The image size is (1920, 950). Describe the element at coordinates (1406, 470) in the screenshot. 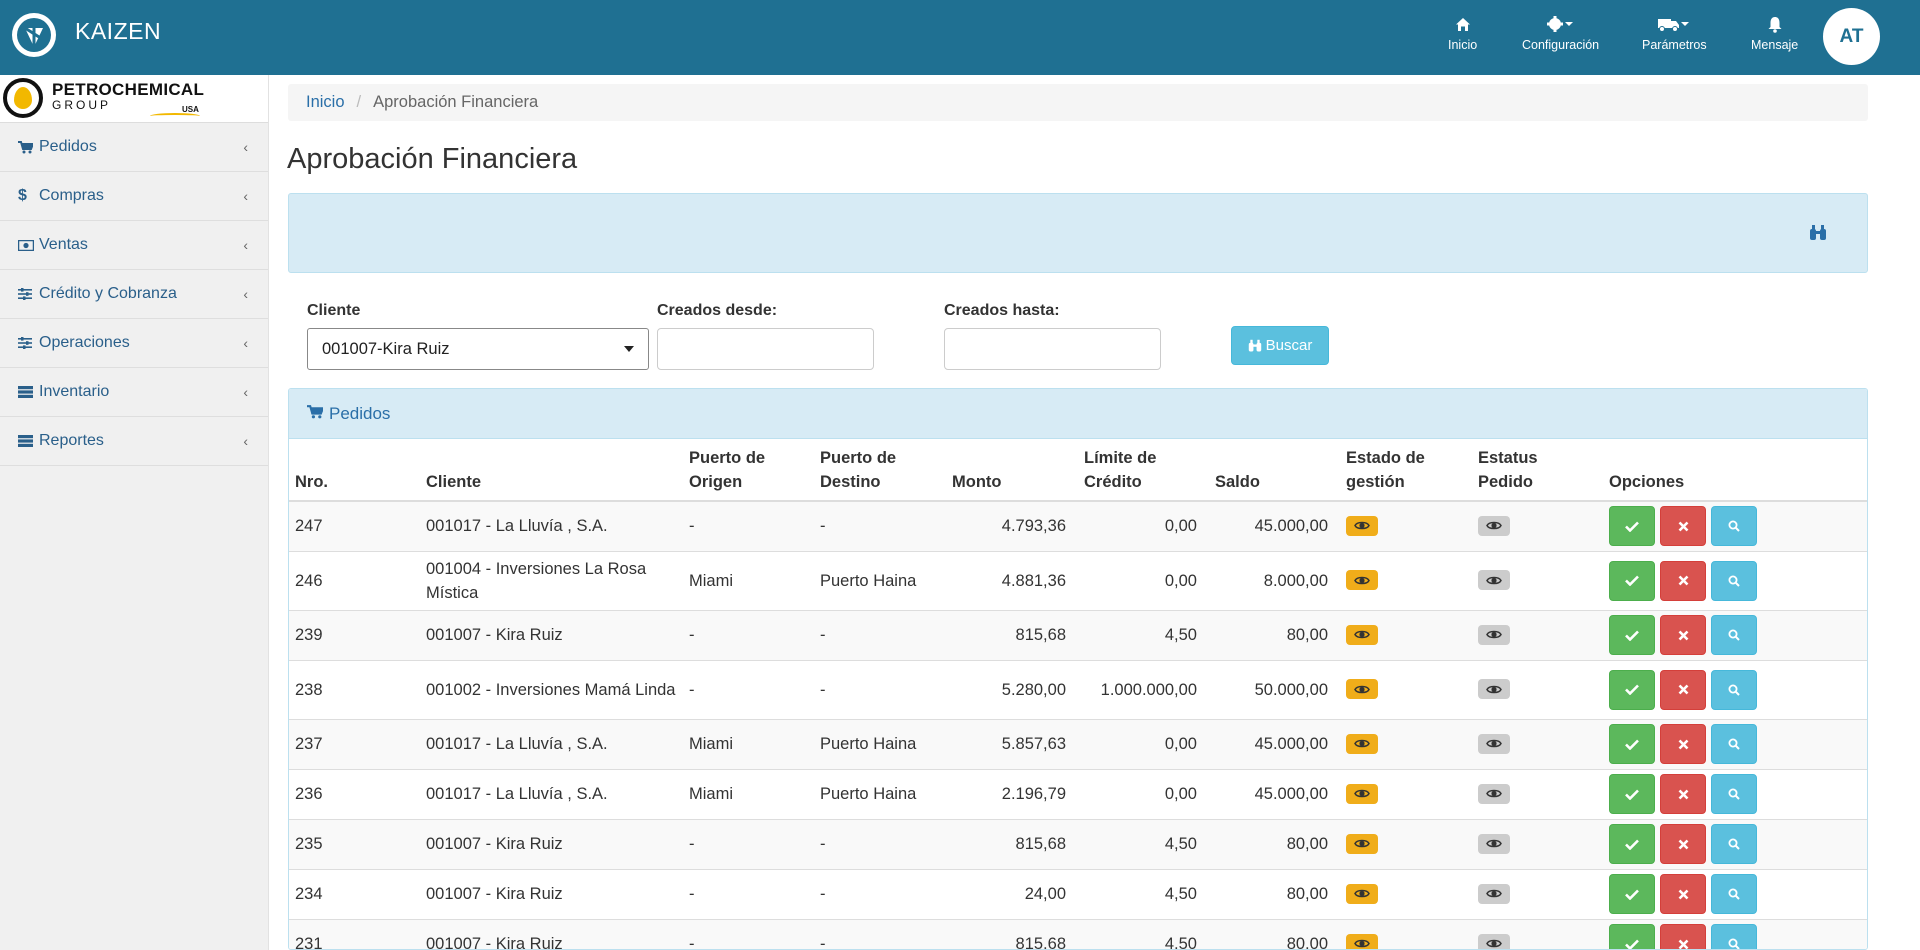

I see `col-estado-gestion: Estado de gestión` at that location.